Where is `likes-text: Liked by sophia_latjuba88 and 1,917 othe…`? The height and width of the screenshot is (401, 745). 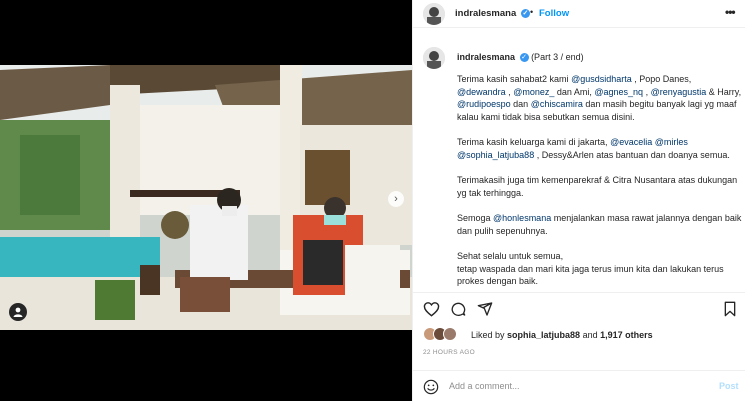
likes-text: Liked by sophia_latjuba88 and 1,917 othe… is located at coordinates (562, 335).